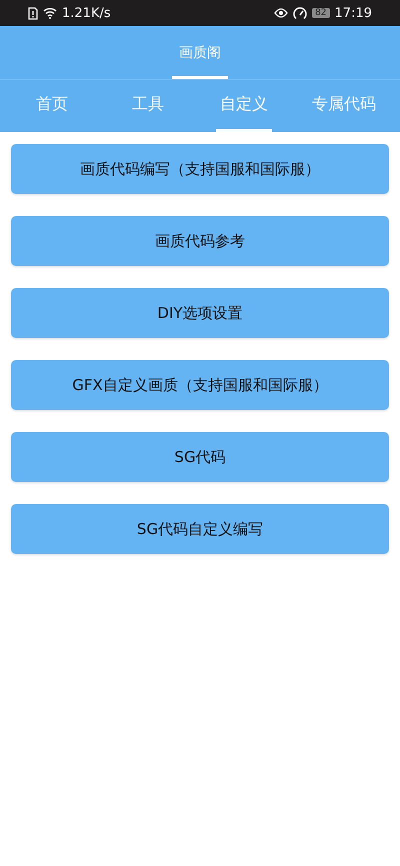  I want to click on gauge-icon, so click(300, 13).